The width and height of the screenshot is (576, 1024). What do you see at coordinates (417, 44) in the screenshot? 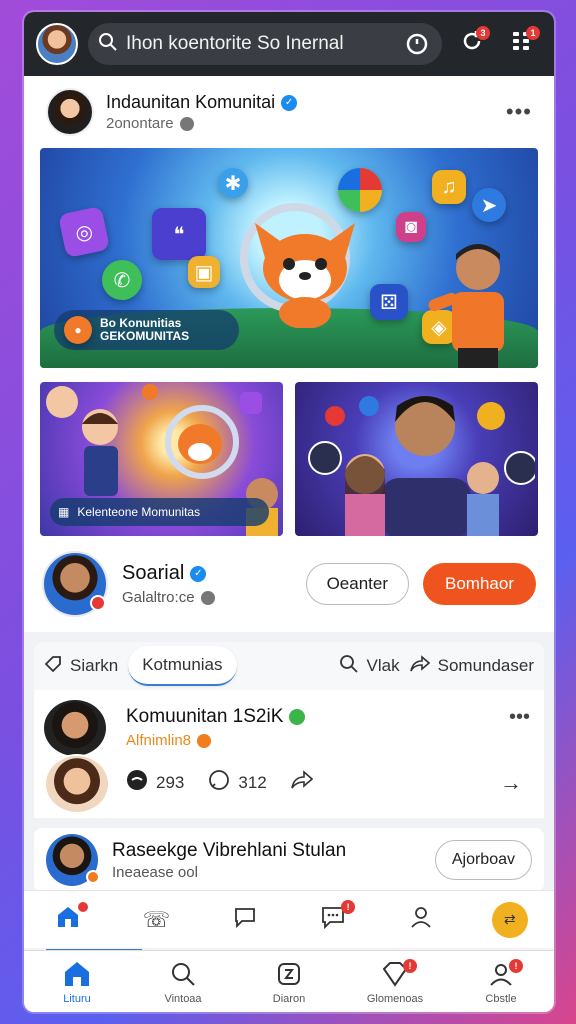
I see `clock-icon` at bounding box center [417, 44].